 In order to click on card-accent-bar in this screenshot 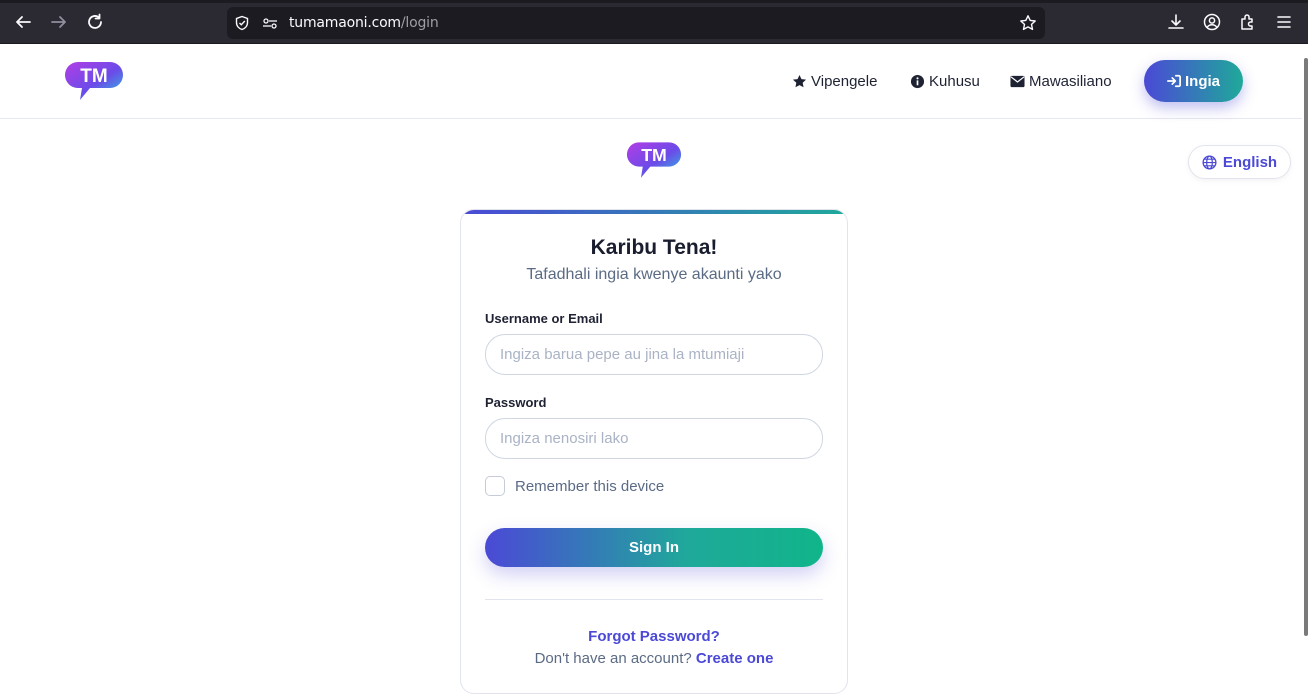, I will do `click(654, 212)`.